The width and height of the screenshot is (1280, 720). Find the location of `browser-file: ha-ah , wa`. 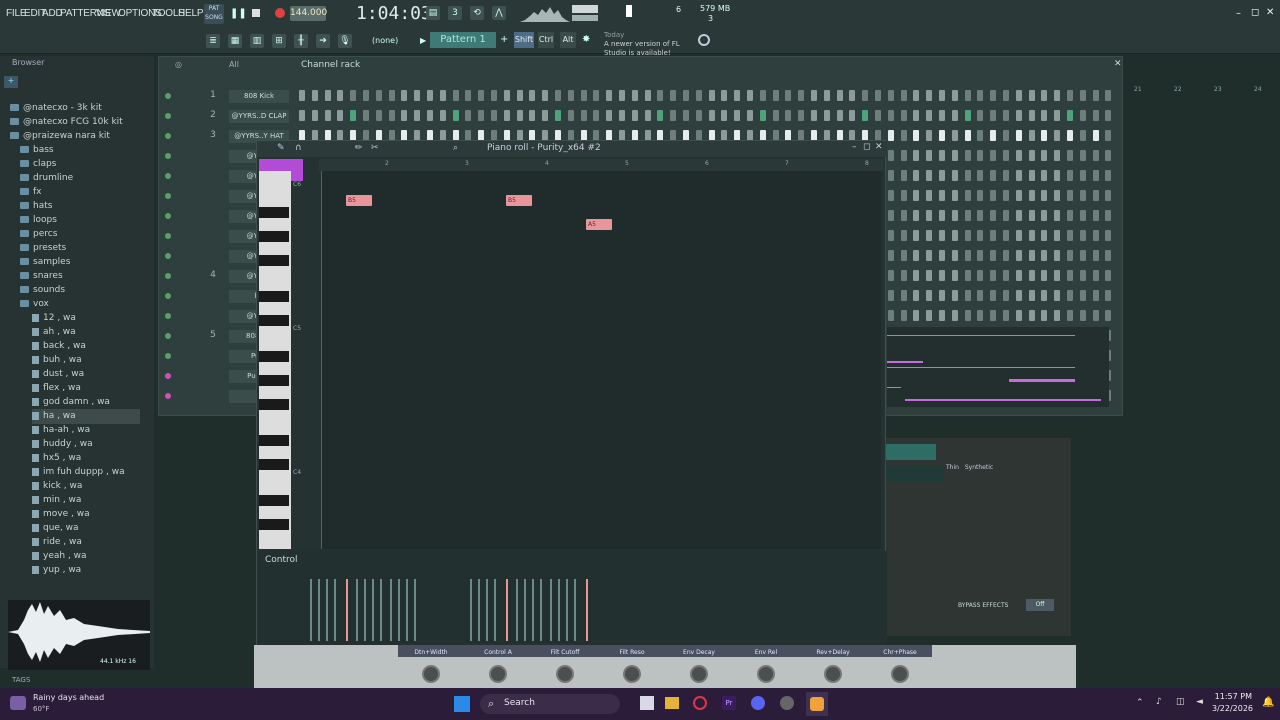

browser-file: ha-ah , wa is located at coordinates (61, 430).